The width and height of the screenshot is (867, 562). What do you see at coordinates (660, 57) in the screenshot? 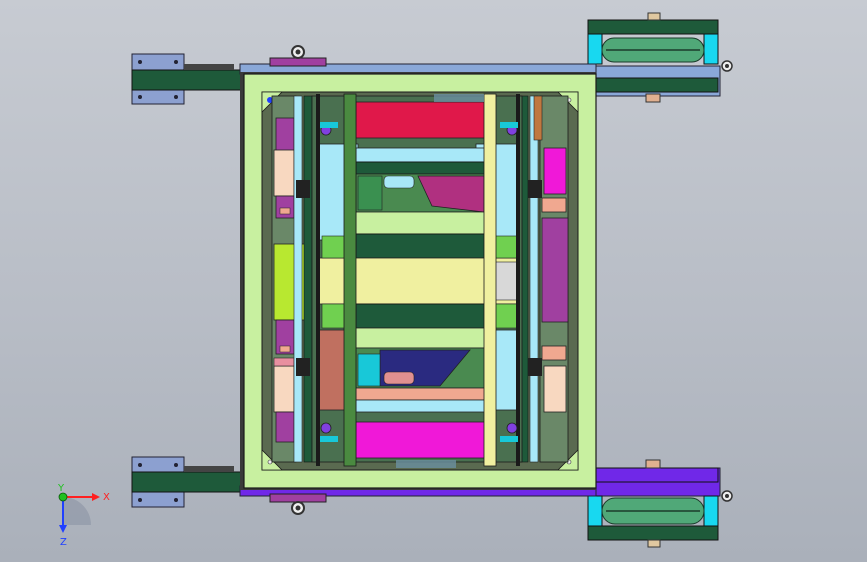
I see `right-top-wheel-assembly` at bounding box center [660, 57].